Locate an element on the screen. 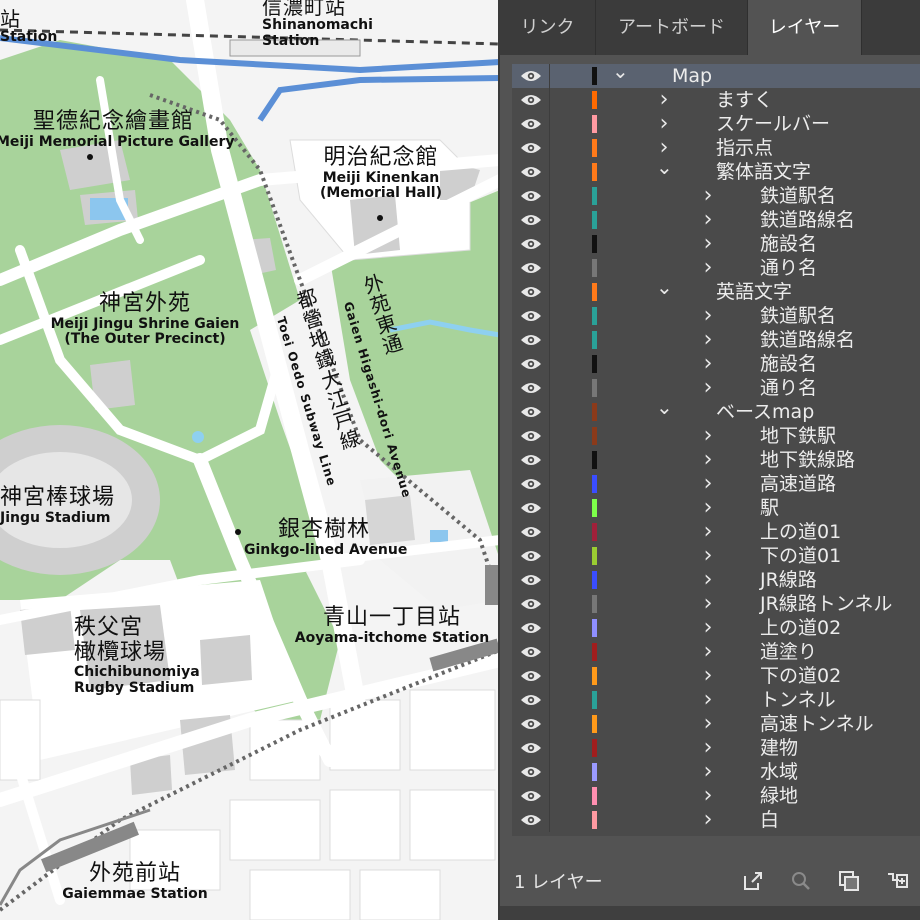 This screenshot has width=920, height=920. layer-row: › トンネル is located at coordinates (716, 700).